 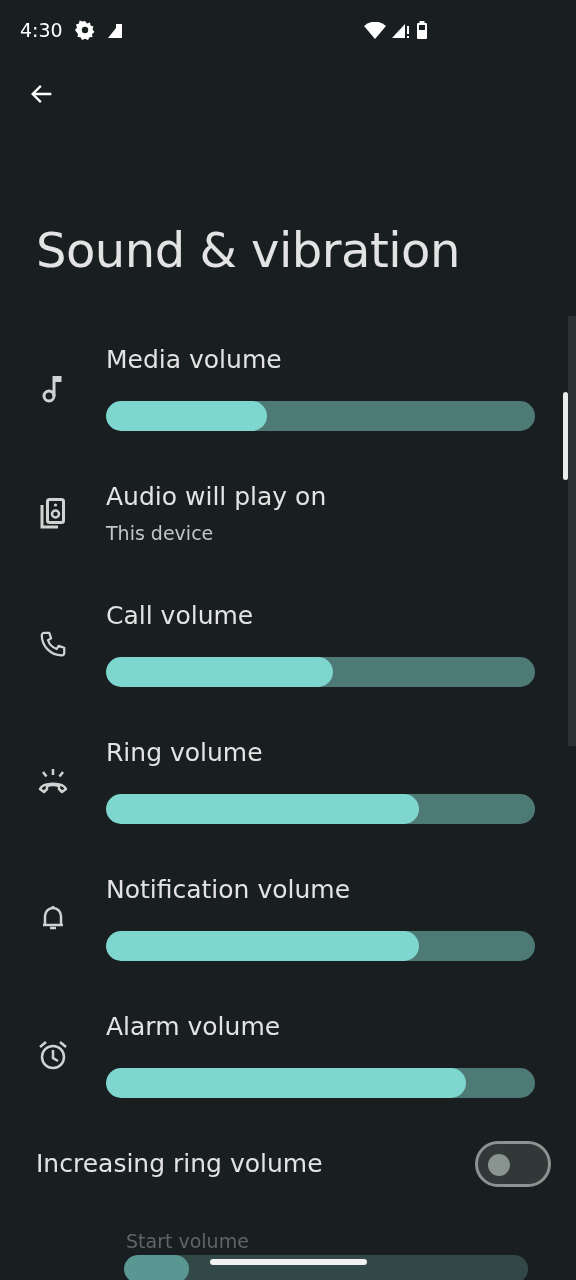 What do you see at coordinates (422, 30) in the screenshot?
I see `battery-icon` at bounding box center [422, 30].